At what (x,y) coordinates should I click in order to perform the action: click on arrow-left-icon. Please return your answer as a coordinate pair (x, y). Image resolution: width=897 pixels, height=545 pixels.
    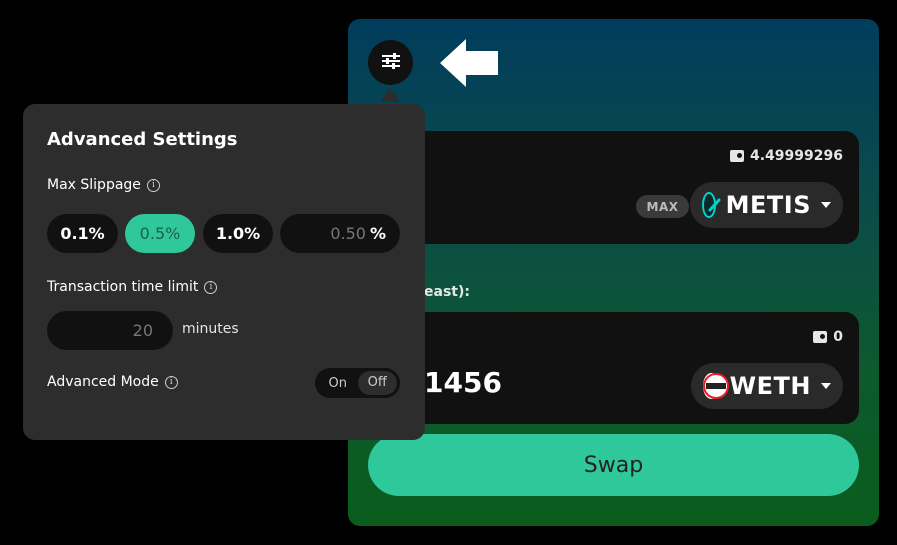
    Looking at the image, I should click on (469, 65).